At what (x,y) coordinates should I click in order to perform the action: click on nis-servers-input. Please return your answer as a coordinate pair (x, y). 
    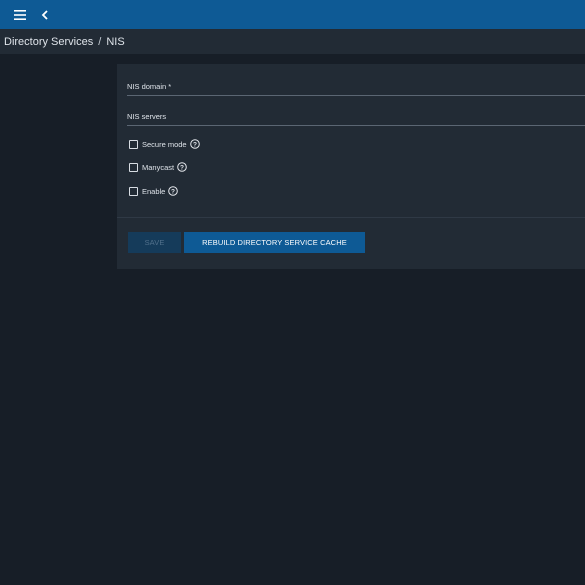
    Looking at the image, I should click on (356, 118).